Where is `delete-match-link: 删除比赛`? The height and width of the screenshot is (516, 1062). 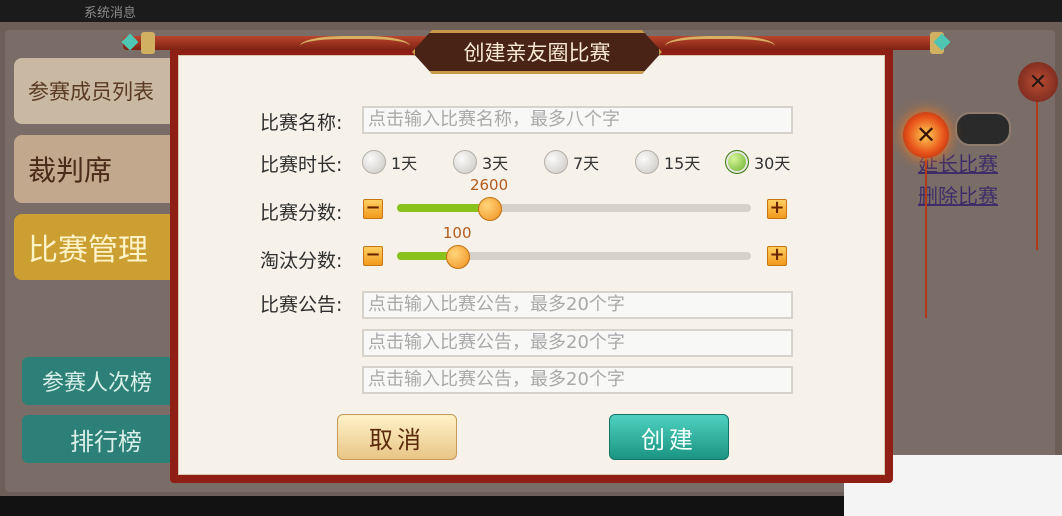 delete-match-link: 删除比赛 is located at coordinates (958, 194).